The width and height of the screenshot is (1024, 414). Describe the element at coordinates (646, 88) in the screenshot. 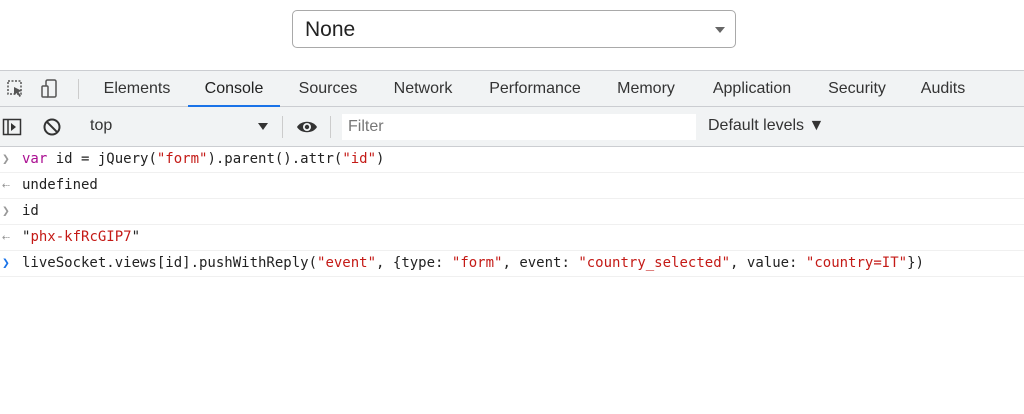

I see `tab-memory: Memory` at that location.